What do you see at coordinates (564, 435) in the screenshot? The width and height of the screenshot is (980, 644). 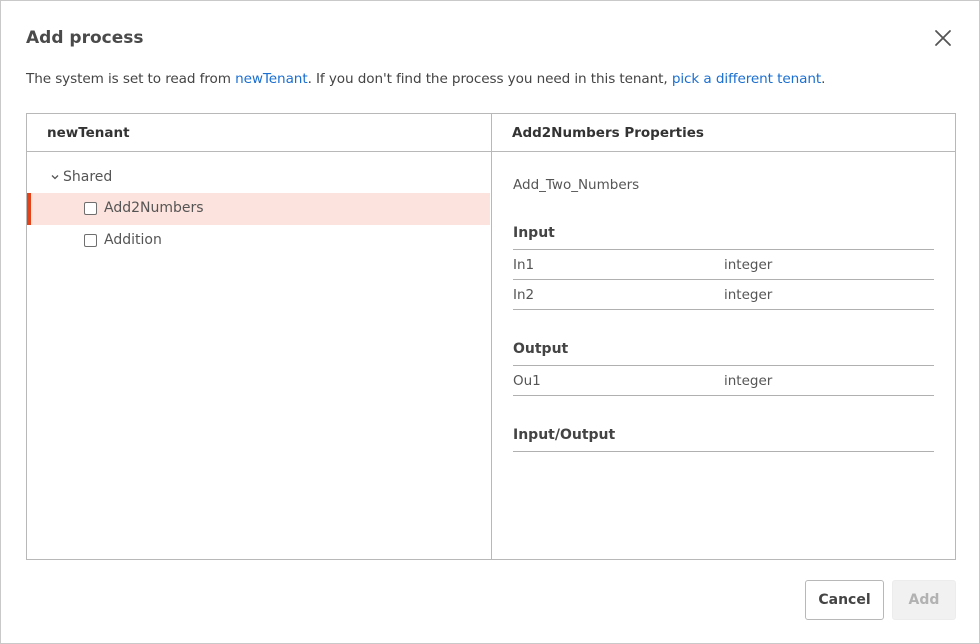 I see `section-title-input-output: Input/Output` at bounding box center [564, 435].